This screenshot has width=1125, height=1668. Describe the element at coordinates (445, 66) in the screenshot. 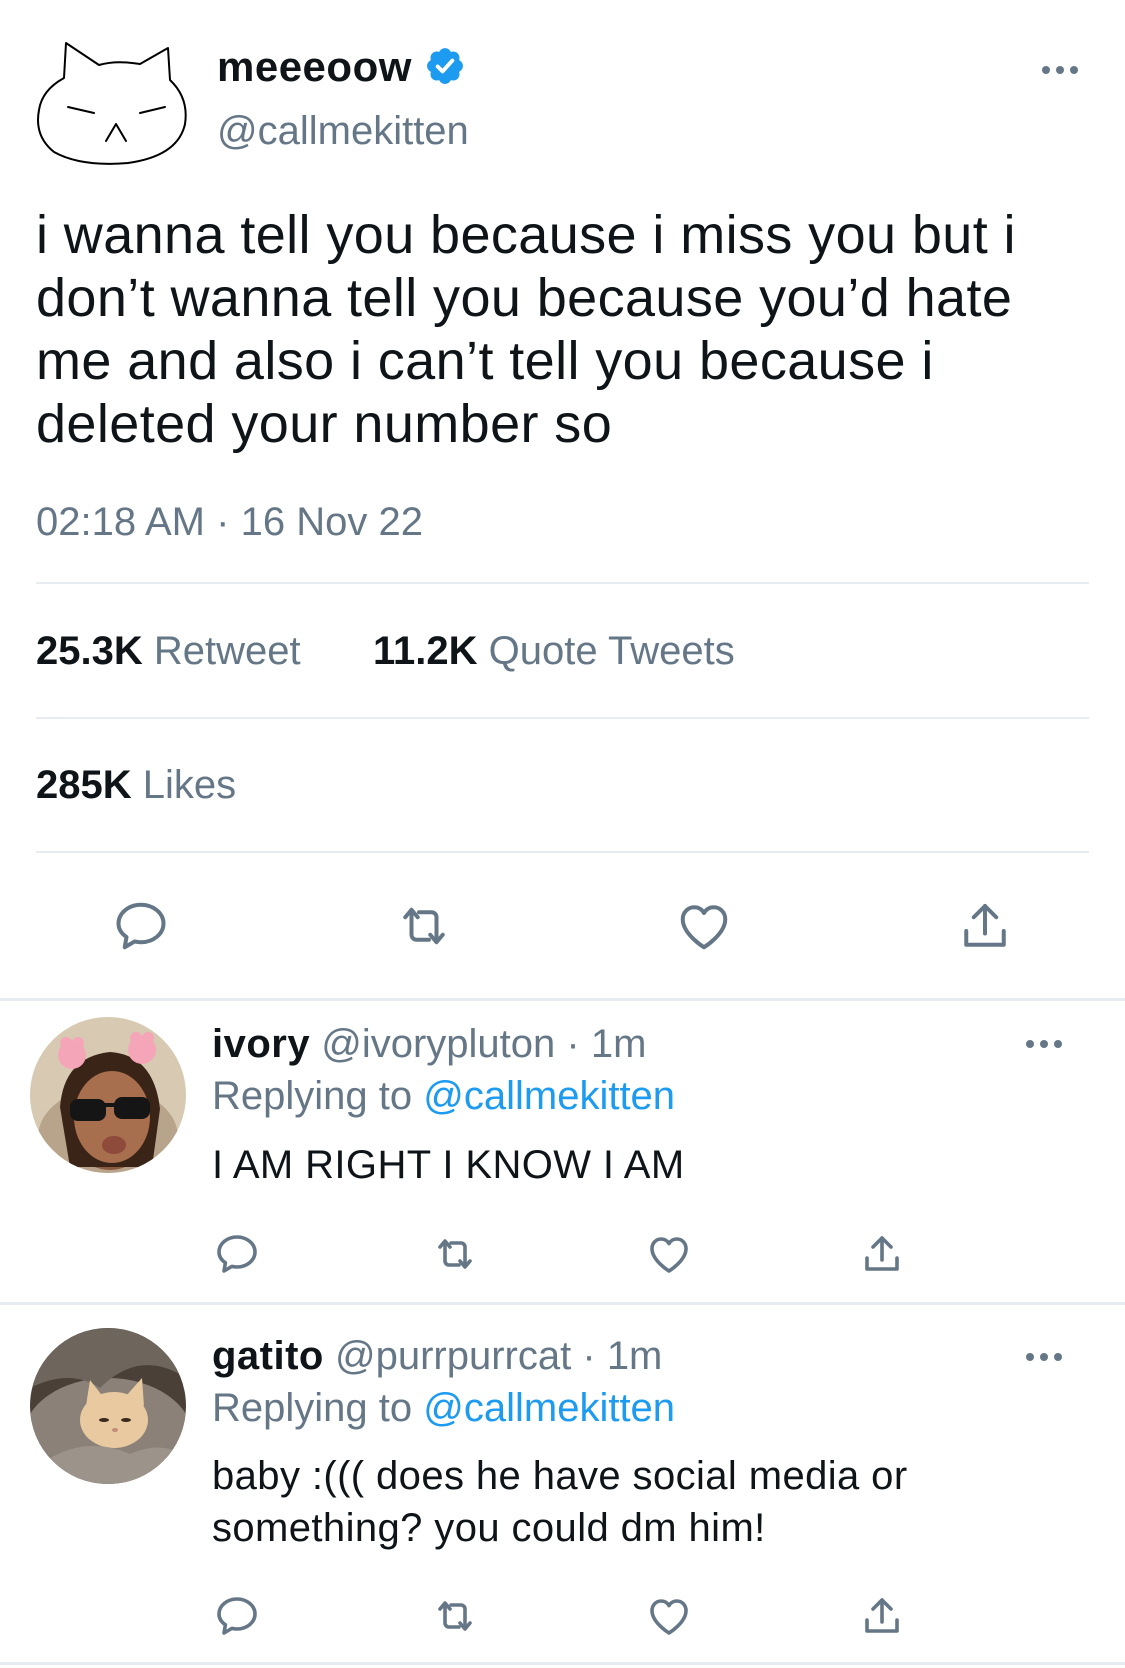

I see `verified-badge-icon` at that location.